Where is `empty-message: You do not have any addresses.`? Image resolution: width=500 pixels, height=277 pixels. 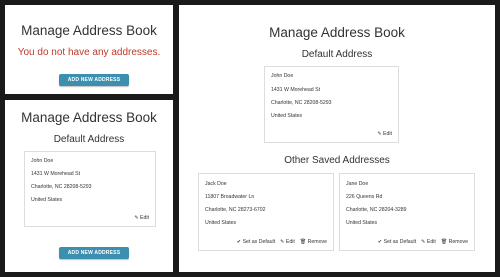 empty-message: You do not have any addresses. is located at coordinates (89, 52).